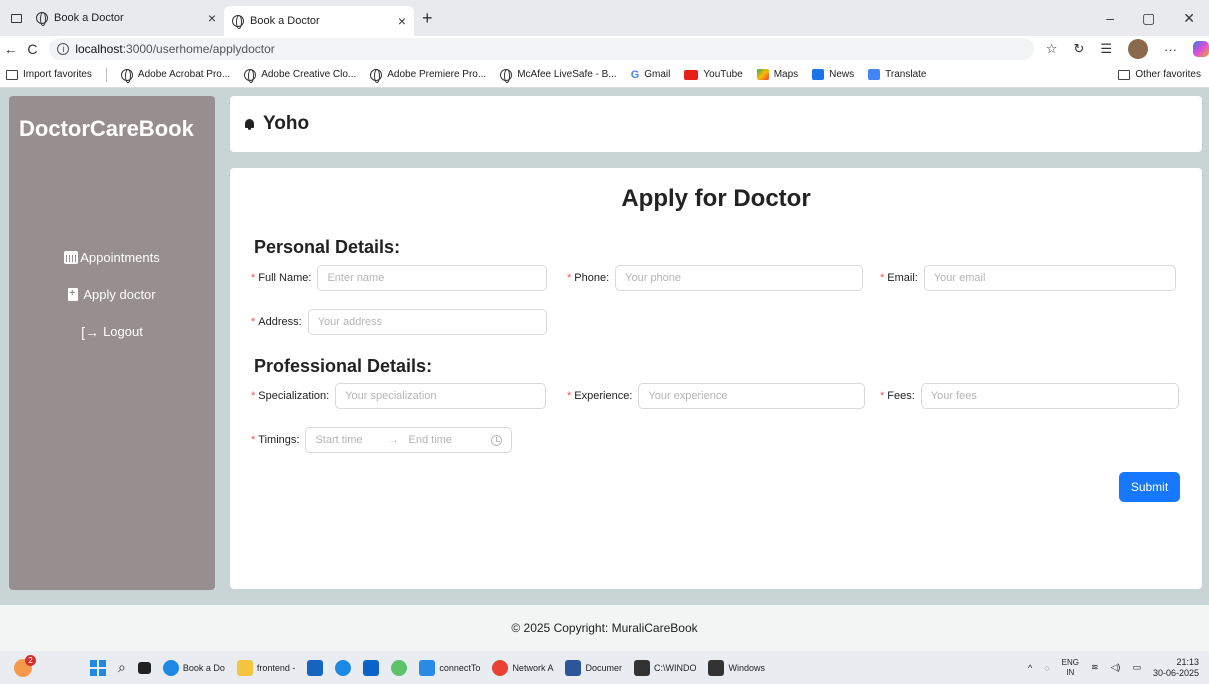 The width and height of the screenshot is (1209, 684). Describe the element at coordinates (122, 667) in the screenshot. I see `search-icon: ⌕` at that location.